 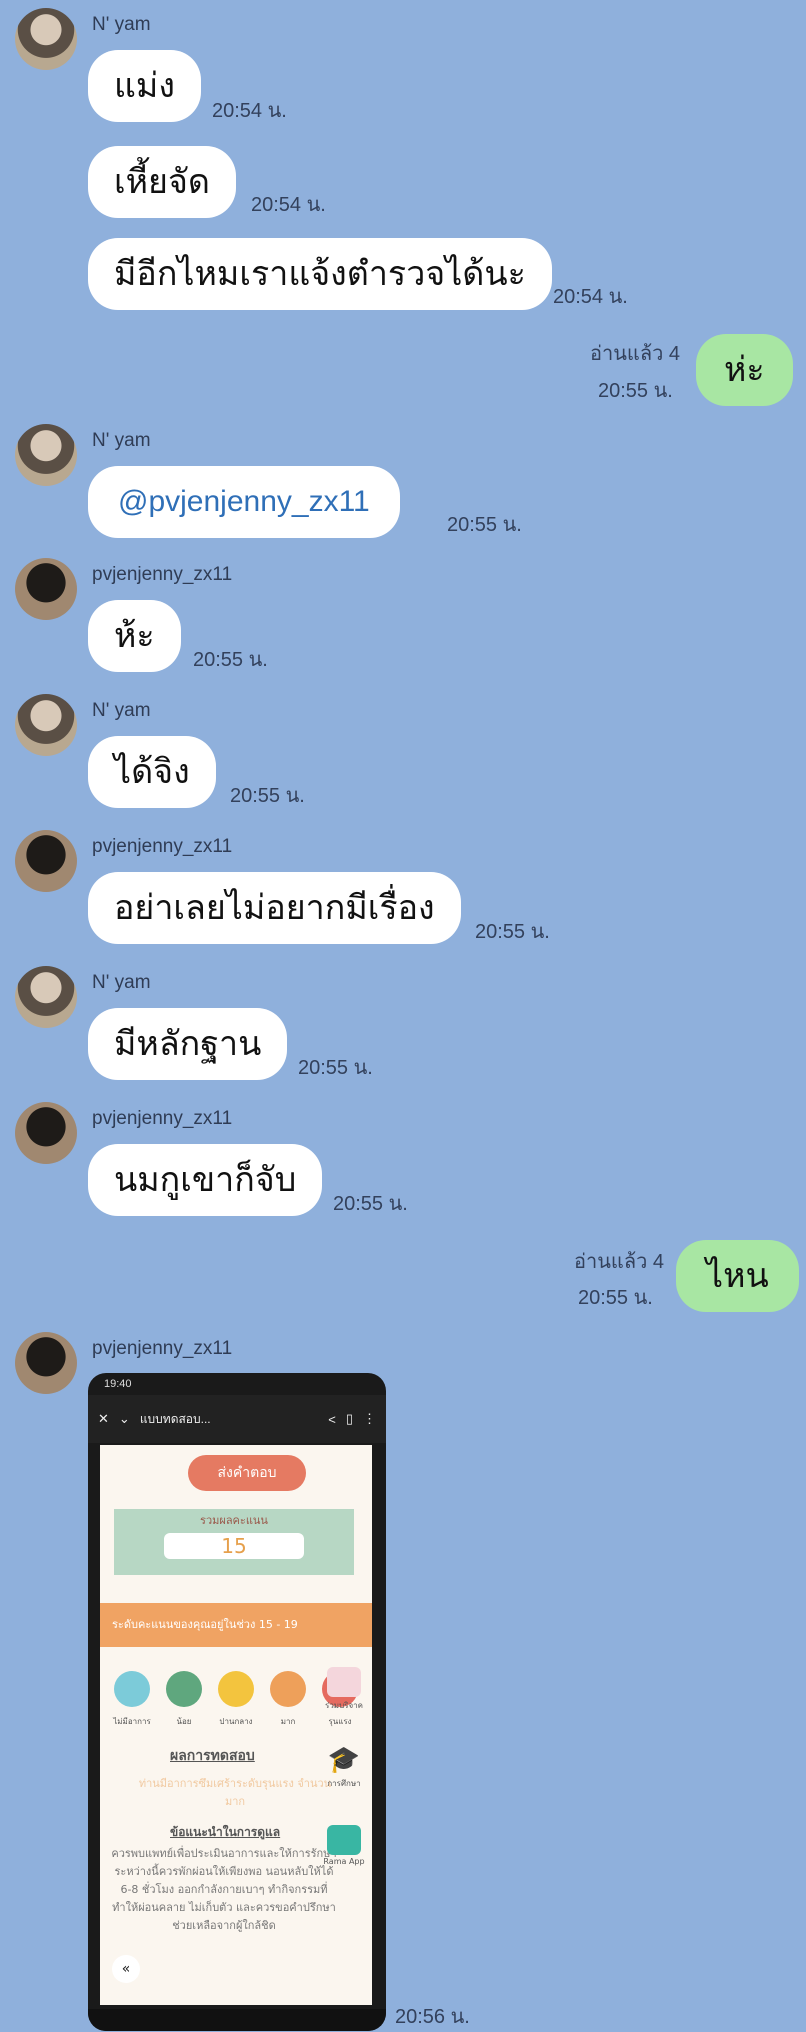 What do you see at coordinates (237, 1419) in the screenshot?
I see `browser-toolbar: ✕ ⌄ แบบทดสอบ... < ▯ ⋮` at bounding box center [237, 1419].